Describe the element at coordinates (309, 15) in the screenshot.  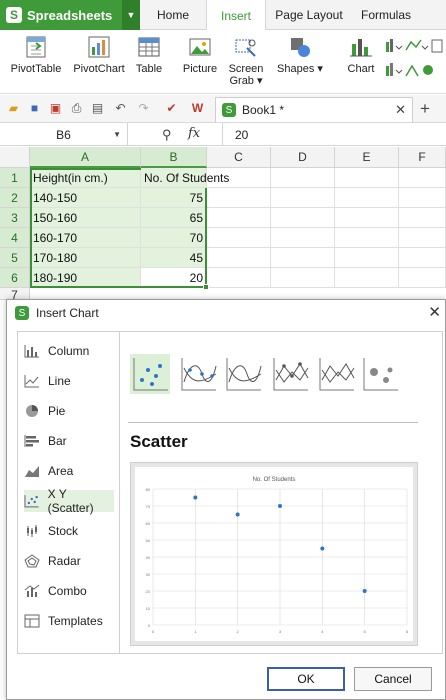
I see `tab-page-layout: Page Layout` at that location.